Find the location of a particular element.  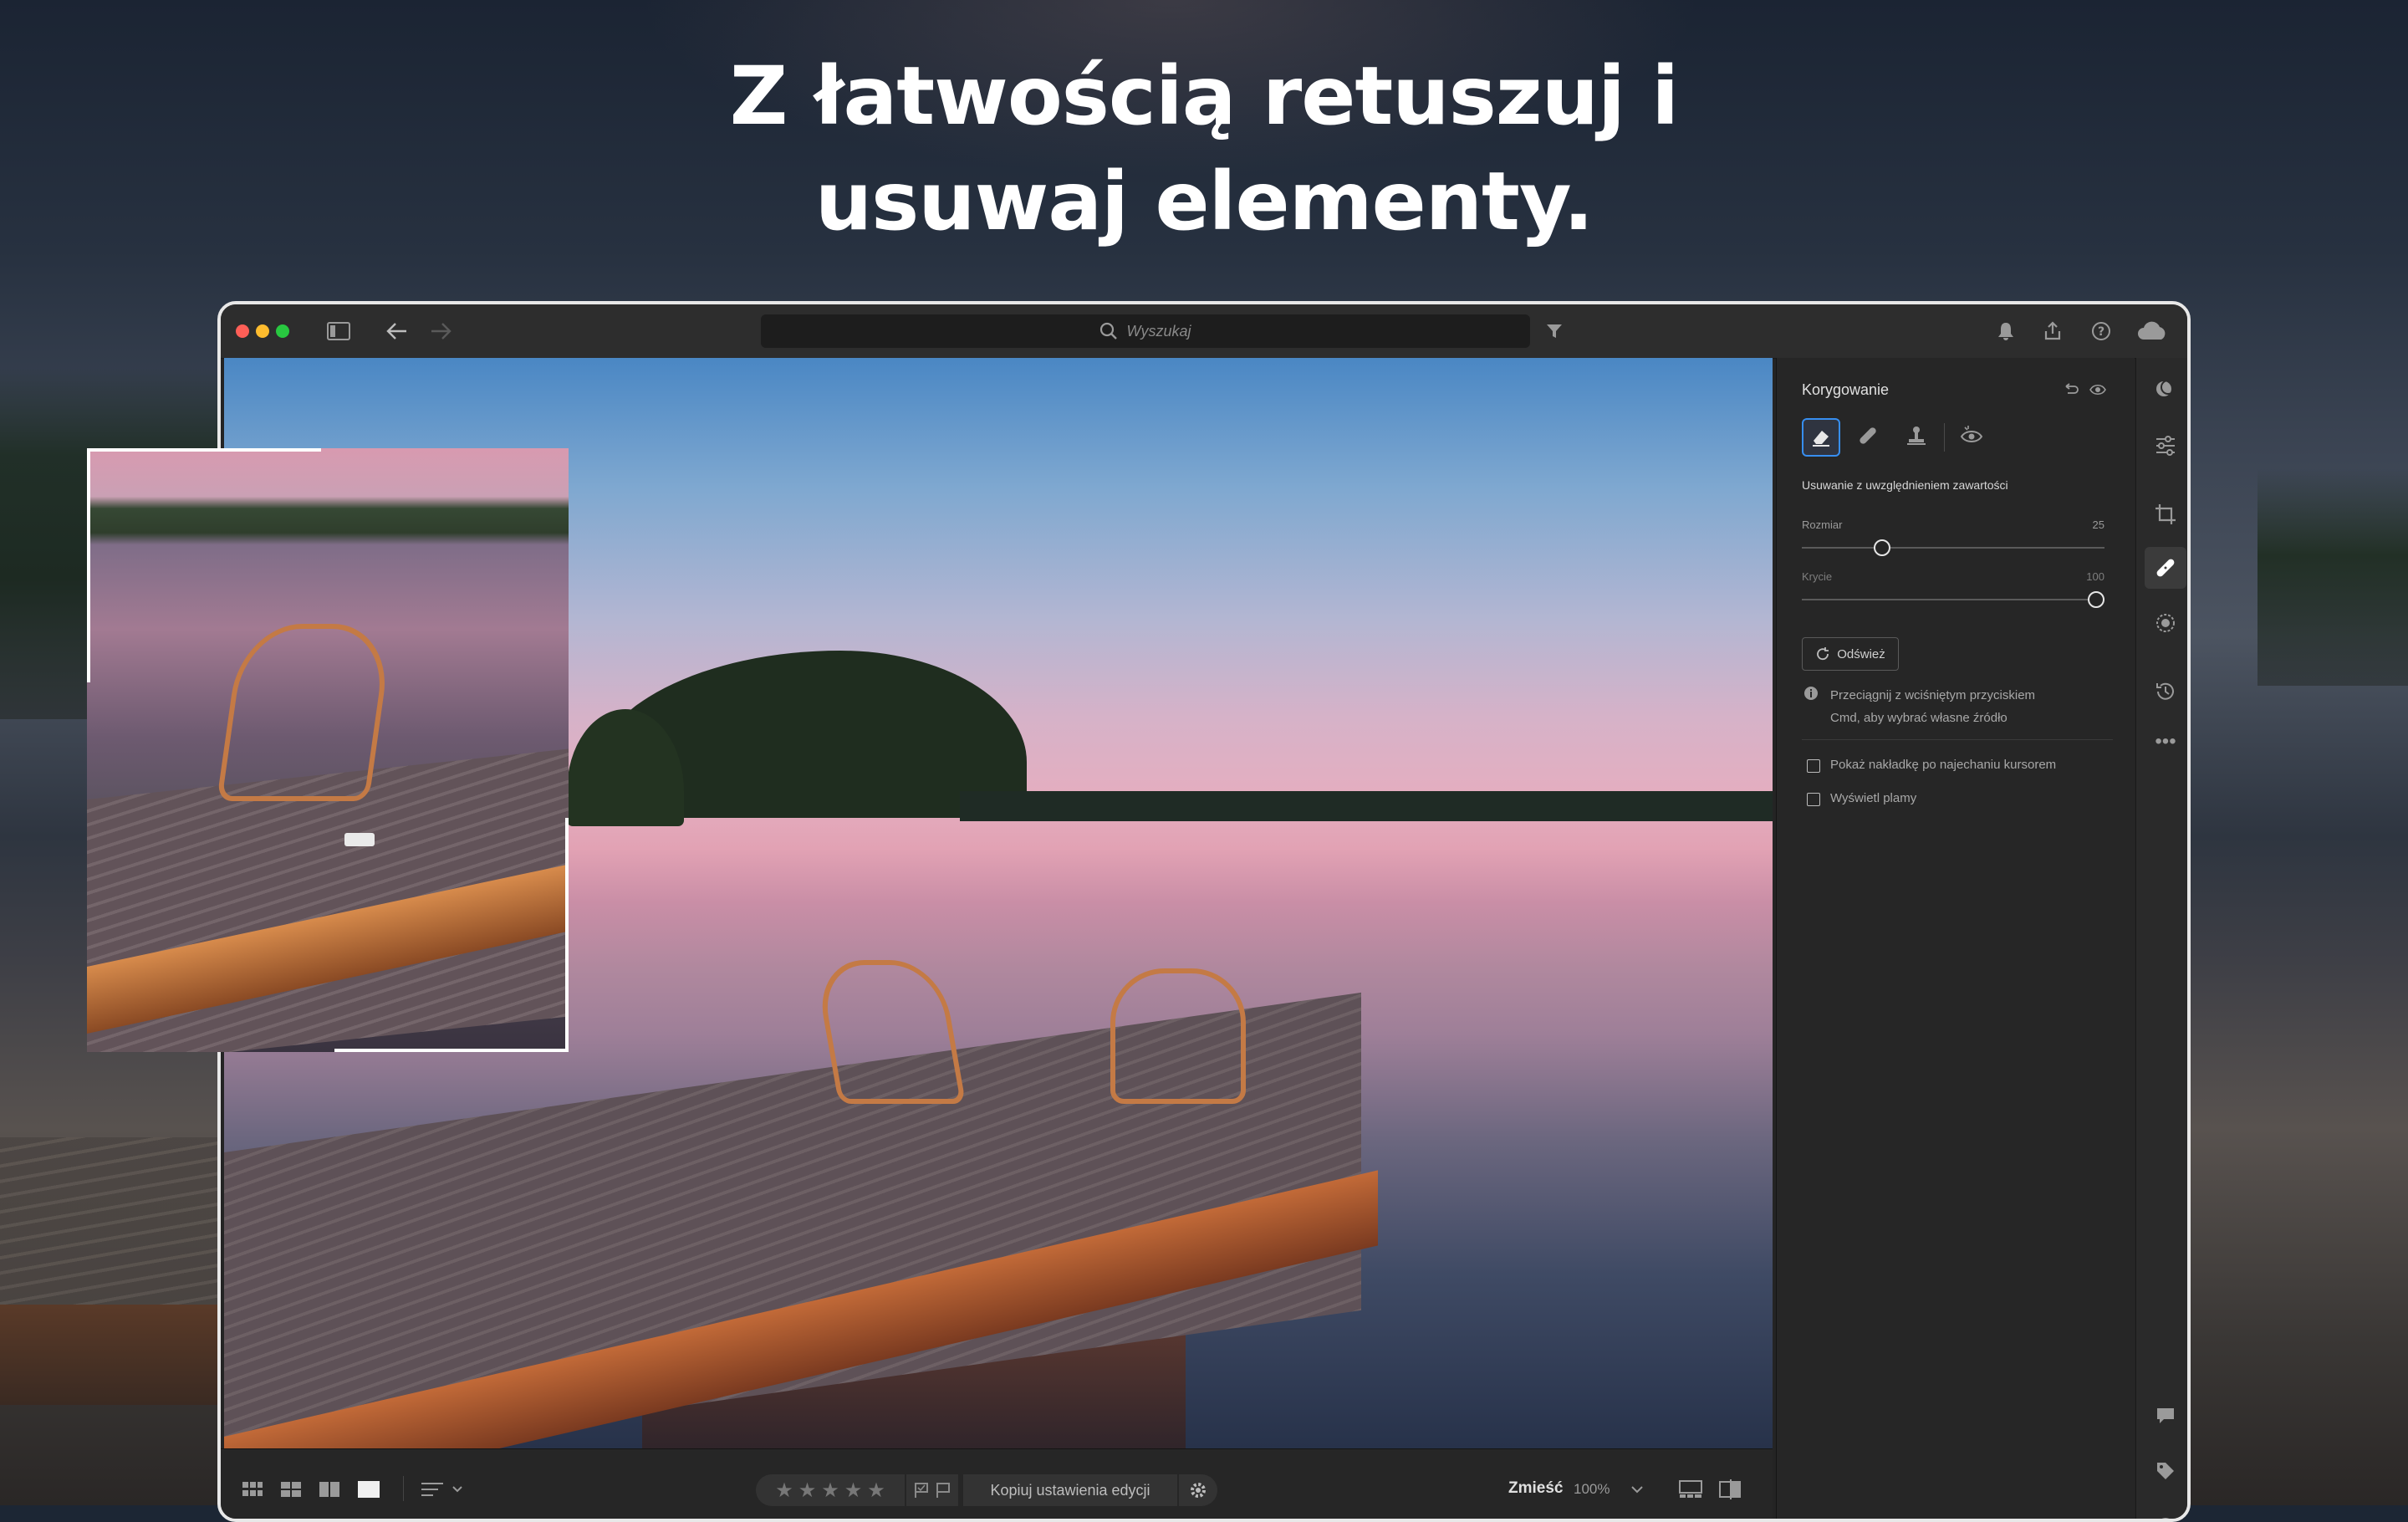

filter-icon is located at coordinates (1554, 331).